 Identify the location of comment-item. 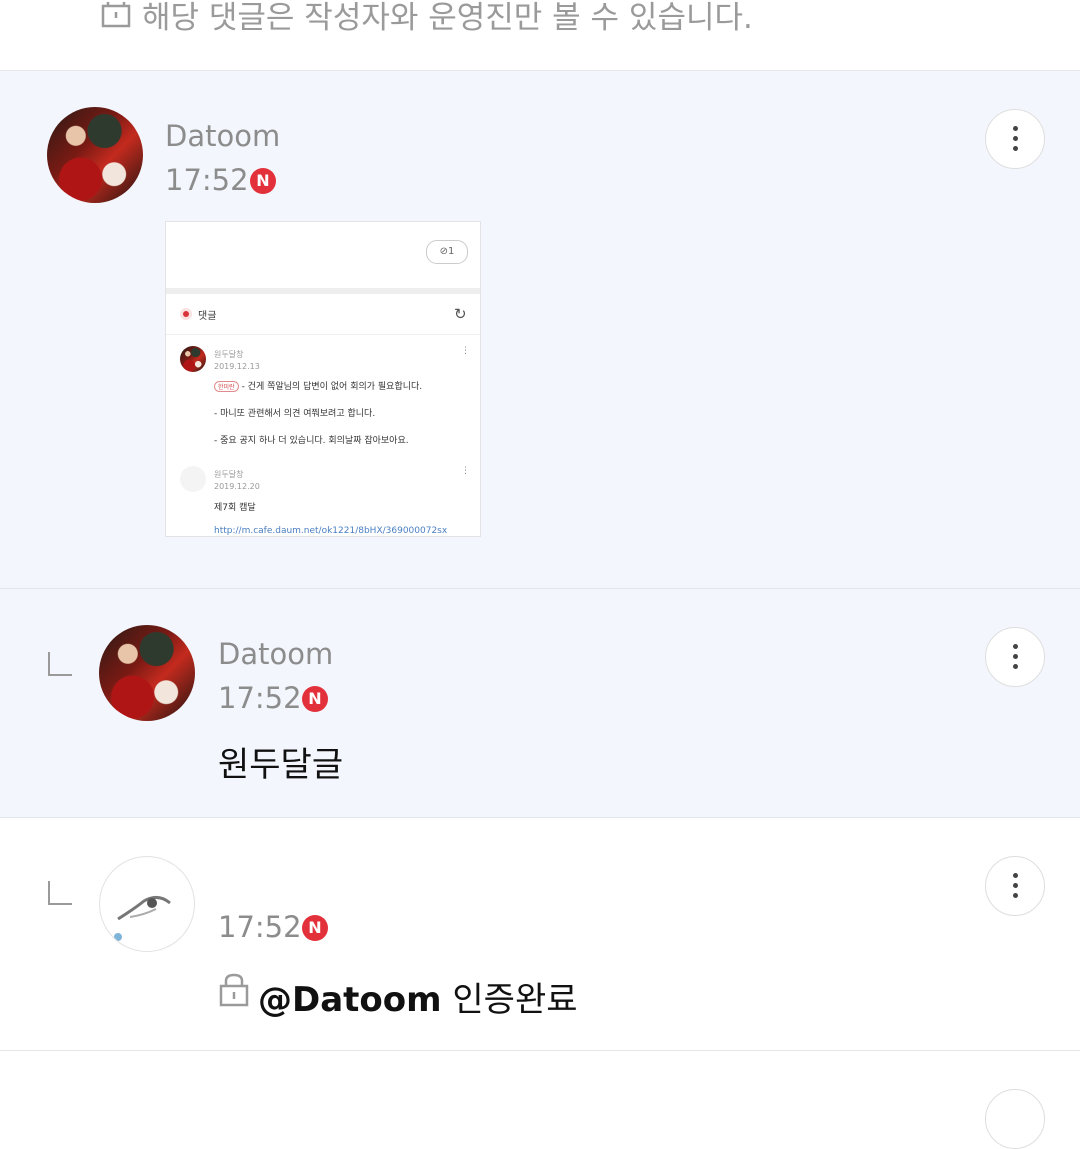
(540, 1100).